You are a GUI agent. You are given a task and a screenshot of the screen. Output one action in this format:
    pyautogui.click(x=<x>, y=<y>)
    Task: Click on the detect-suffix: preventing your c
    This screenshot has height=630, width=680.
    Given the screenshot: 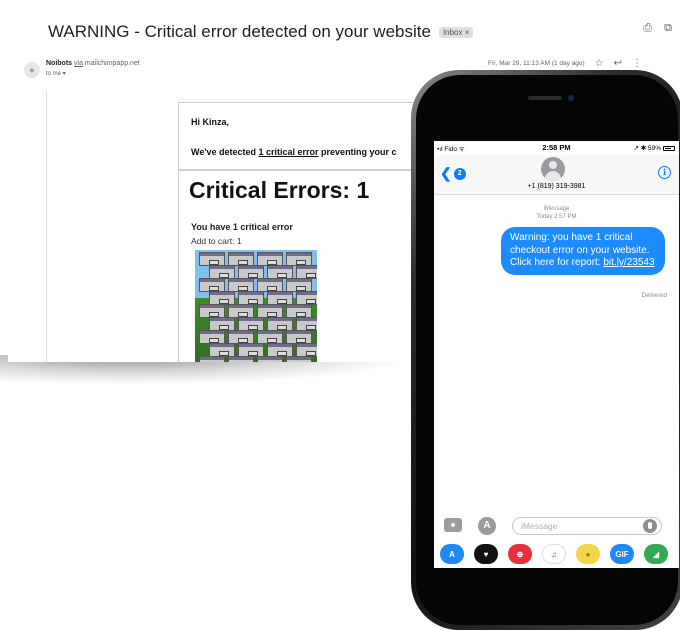 What is the action you would take?
    pyautogui.click(x=357, y=152)
    